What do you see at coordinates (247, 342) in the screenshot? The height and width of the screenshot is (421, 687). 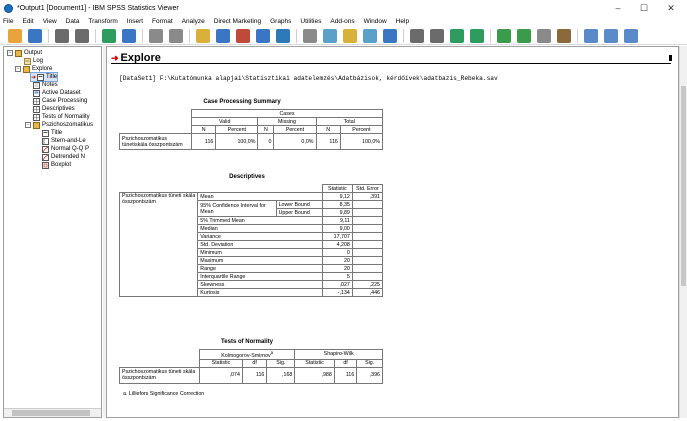 I see `normality-title: Tests of Normality` at bounding box center [247, 342].